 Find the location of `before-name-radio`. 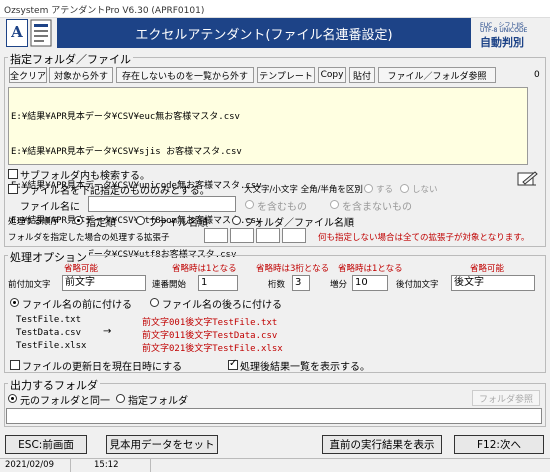

before-name-radio is located at coordinates (14, 302).